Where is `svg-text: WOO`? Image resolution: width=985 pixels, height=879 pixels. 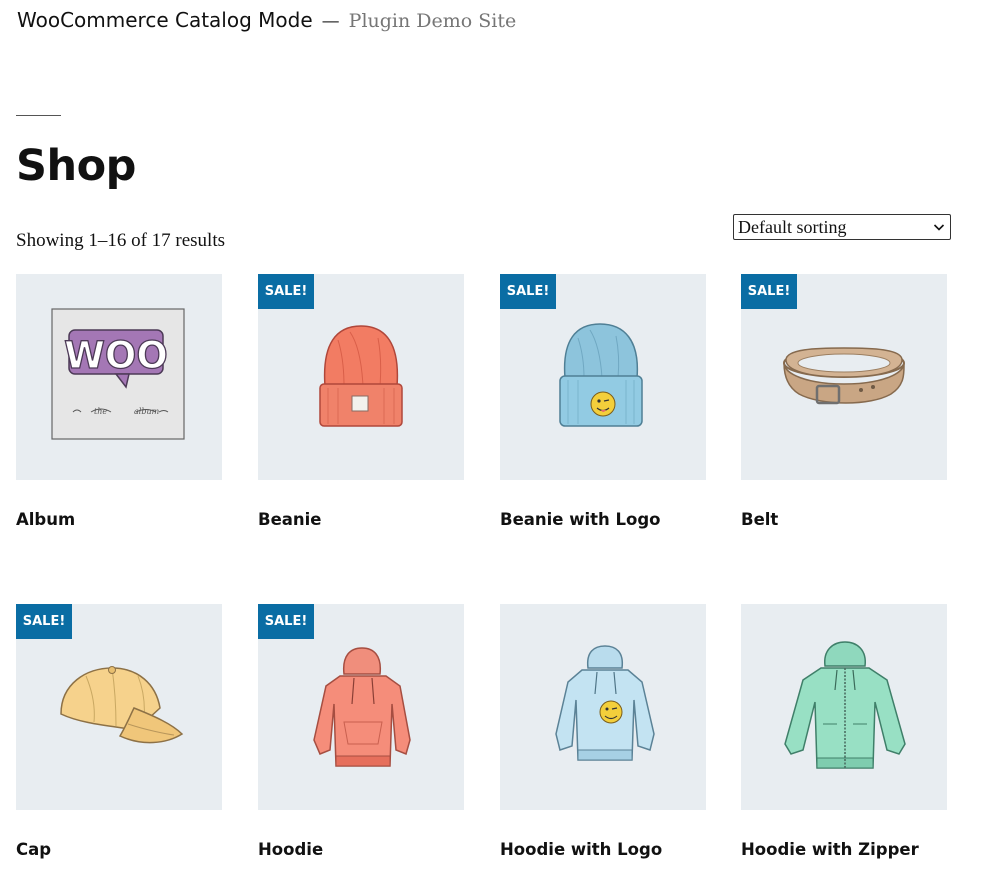 svg-text: WOO is located at coordinates (116, 355).